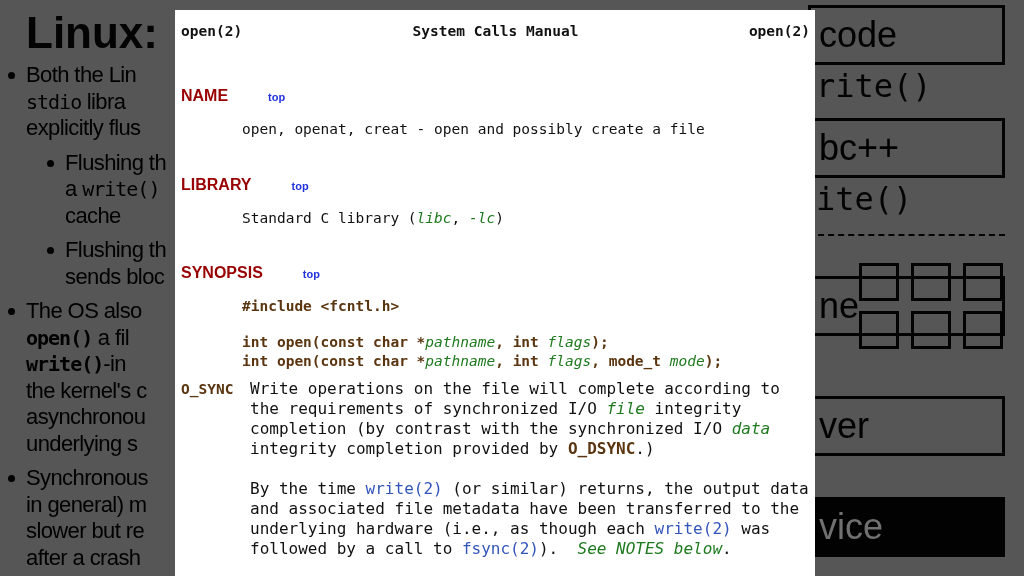 The height and width of the screenshot is (576, 1024). What do you see at coordinates (113, 189) in the screenshot?
I see `slide-text-line: a write()` at bounding box center [113, 189].